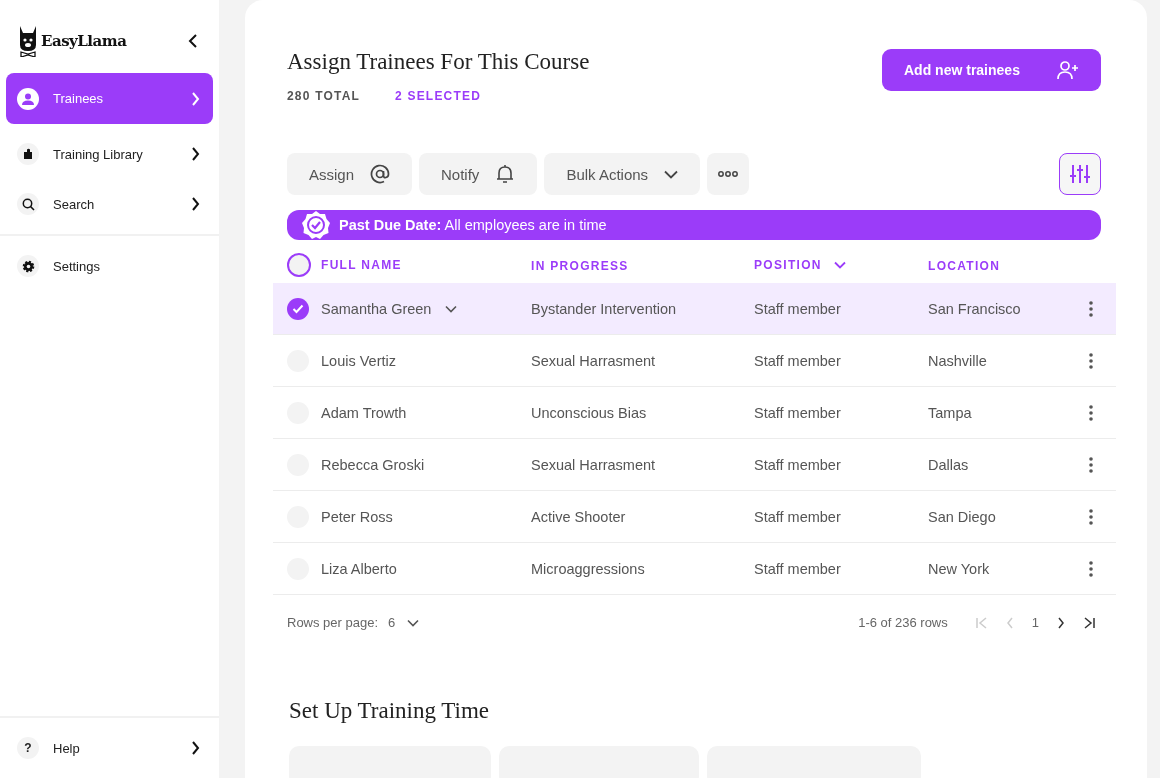  What do you see at coordinates (991, 70) in the screenshot?
I see `add-trainees-button: Add new trainees` at bounding box center [991, 70].